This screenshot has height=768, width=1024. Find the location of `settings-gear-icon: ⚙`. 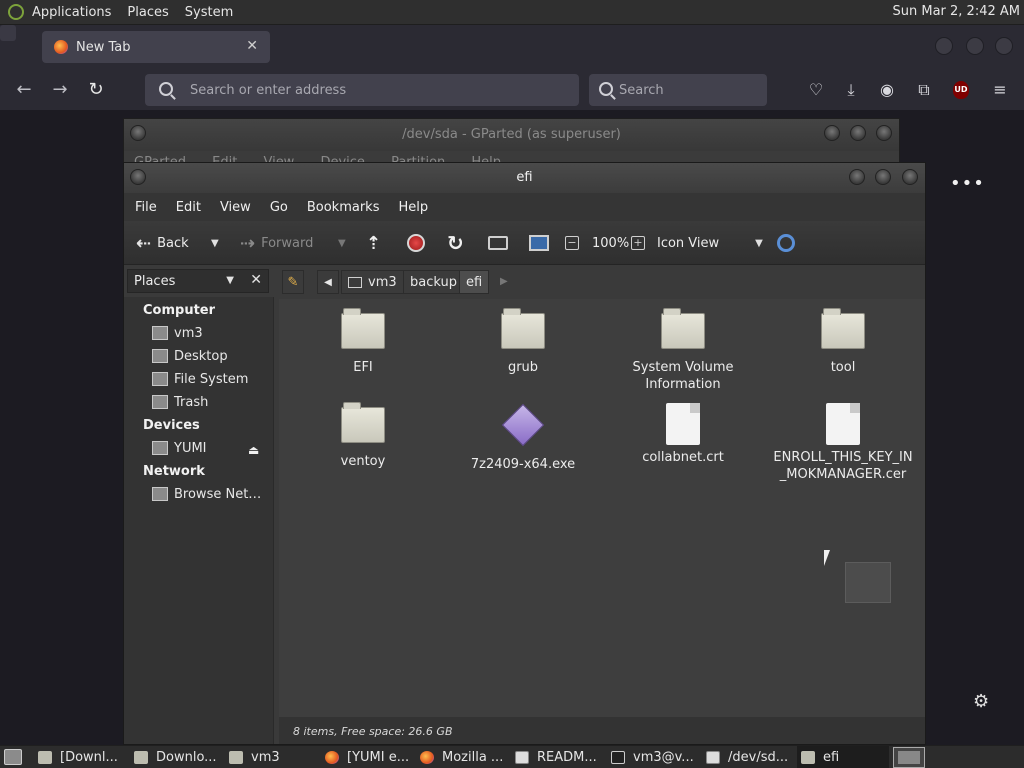

settings-gear-icon: ⚙ is located at coordinates (981, 701).